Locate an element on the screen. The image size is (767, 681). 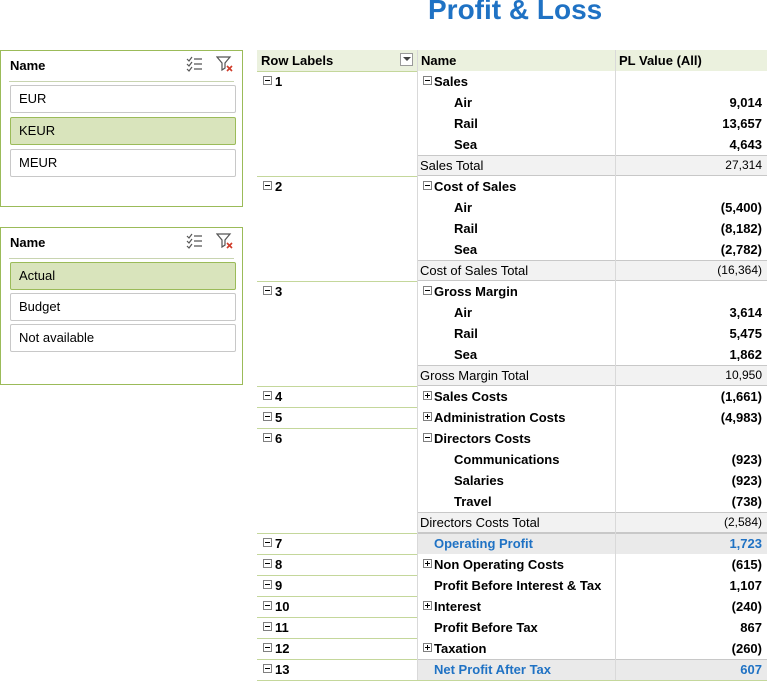
row-name-sea: Sea is located at coordinates (466, 249).